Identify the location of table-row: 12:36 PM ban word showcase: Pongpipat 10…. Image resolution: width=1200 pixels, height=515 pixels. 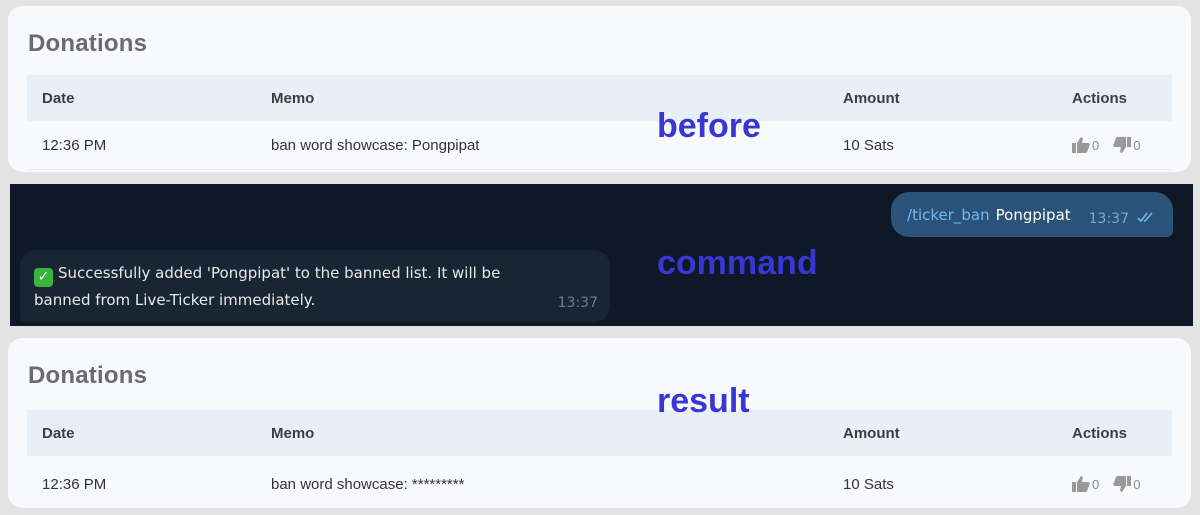
(599, 145).